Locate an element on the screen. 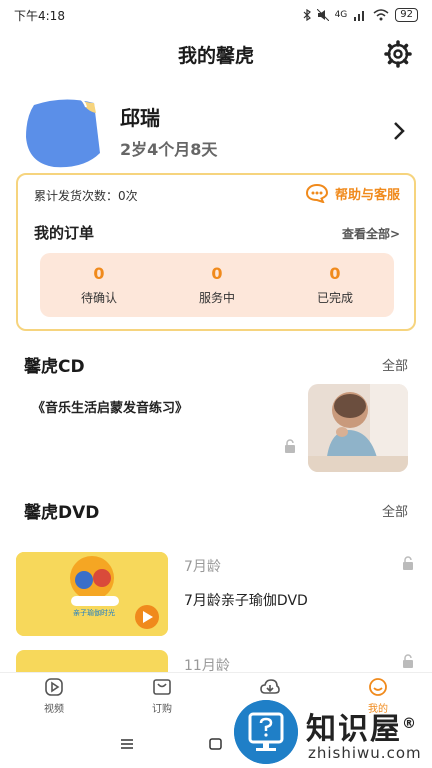 The width and height of the screenshot is (432, 768). status-time: 下午4:18 is located at coordinates (39, 15).